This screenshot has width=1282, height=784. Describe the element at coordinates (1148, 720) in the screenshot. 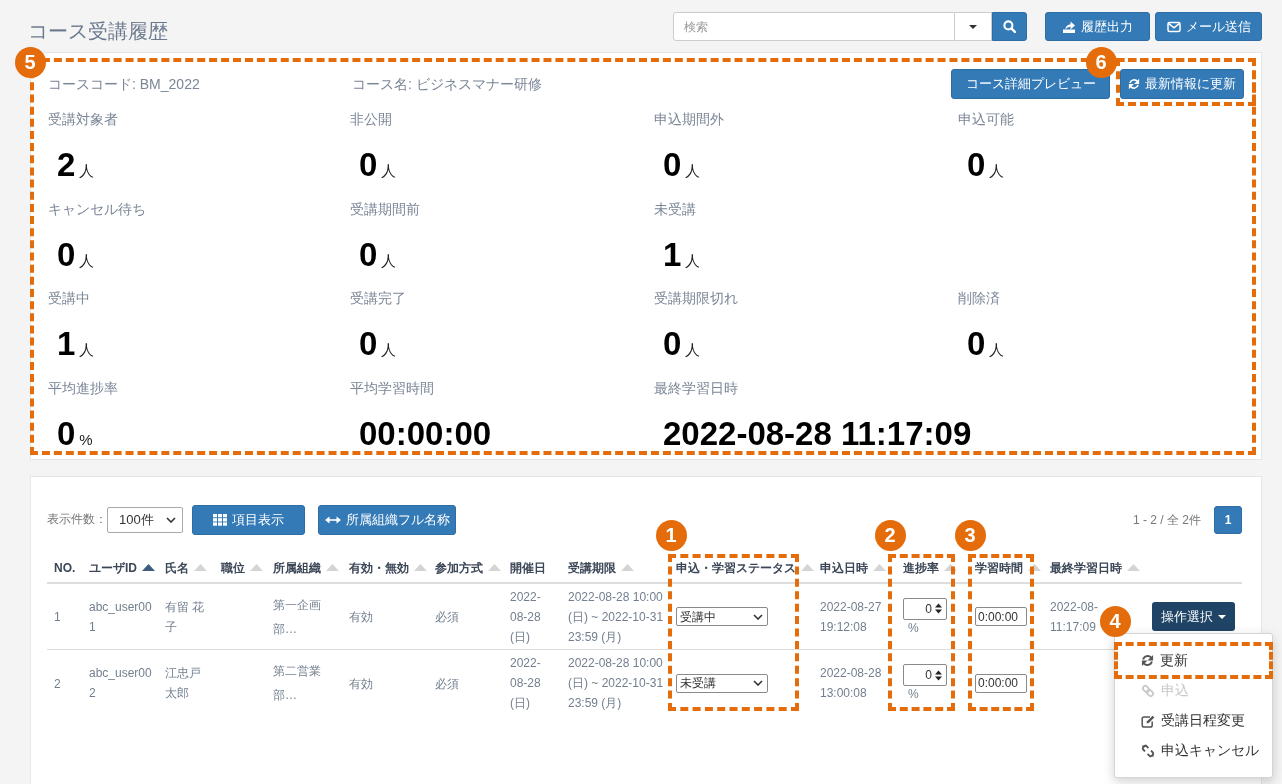

I see `pencil-square-icon` at that location.